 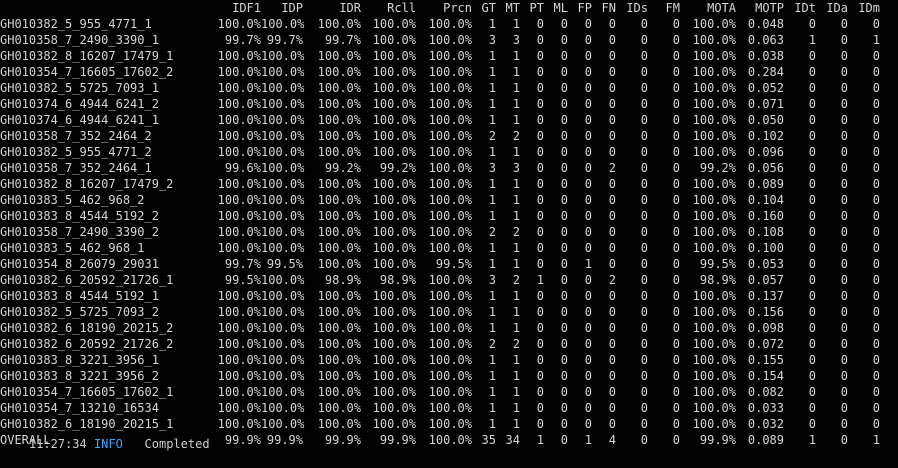 What do you see at coordinates (292, 8) in the screenshot?
I see `header-idp: IDP` at bounding box center [292, 8].